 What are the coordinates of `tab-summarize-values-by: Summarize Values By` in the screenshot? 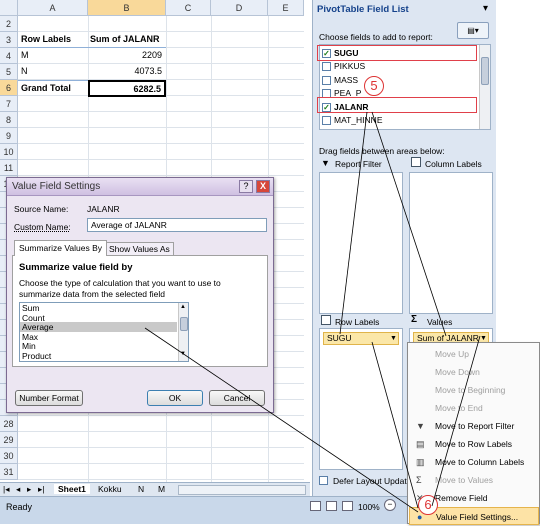 It's located at (60, 248).